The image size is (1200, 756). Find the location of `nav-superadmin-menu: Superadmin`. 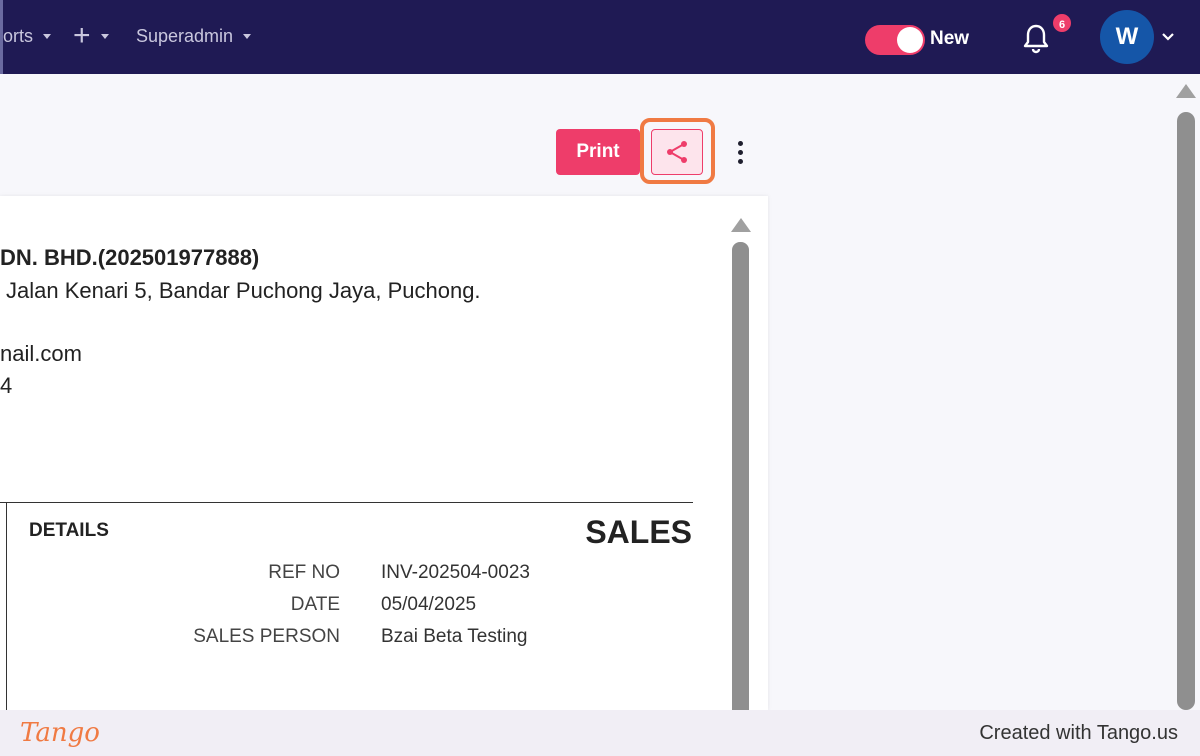

nav-superadmin-menu: Superadmin is located at coordinates (194, 36).